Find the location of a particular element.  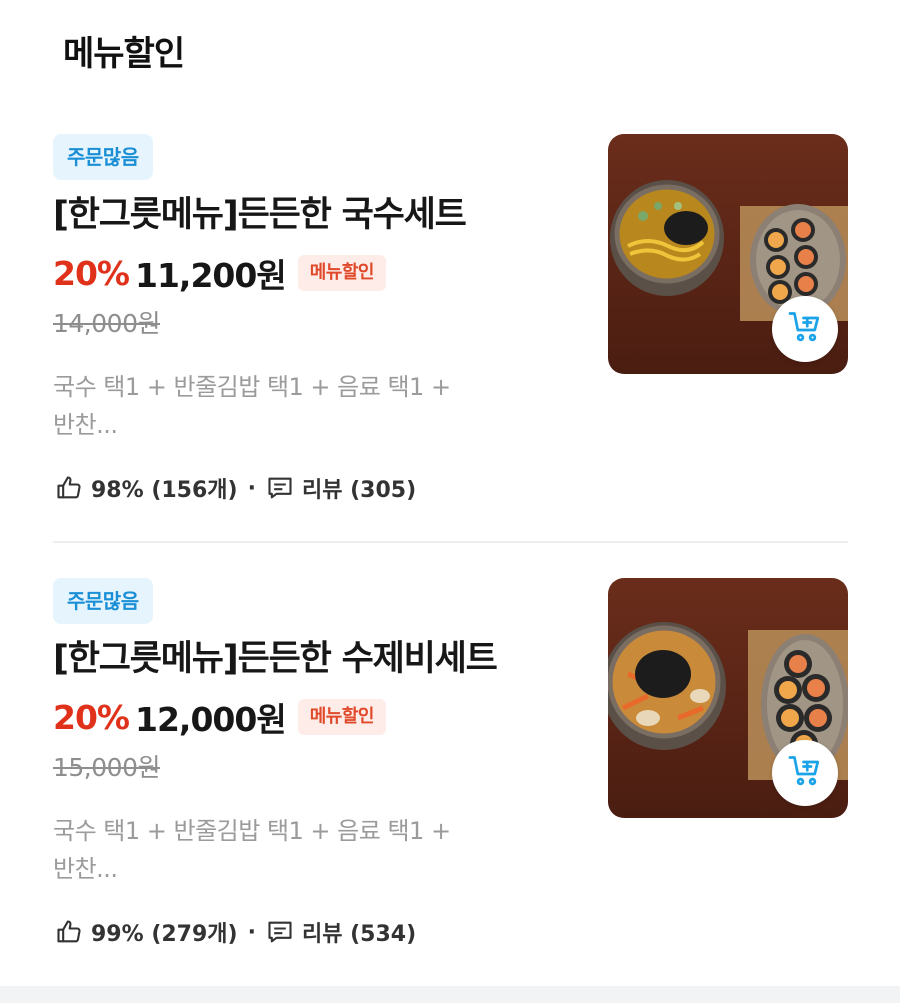

original-price: 14,000원 is located at coordinates (106, 323).